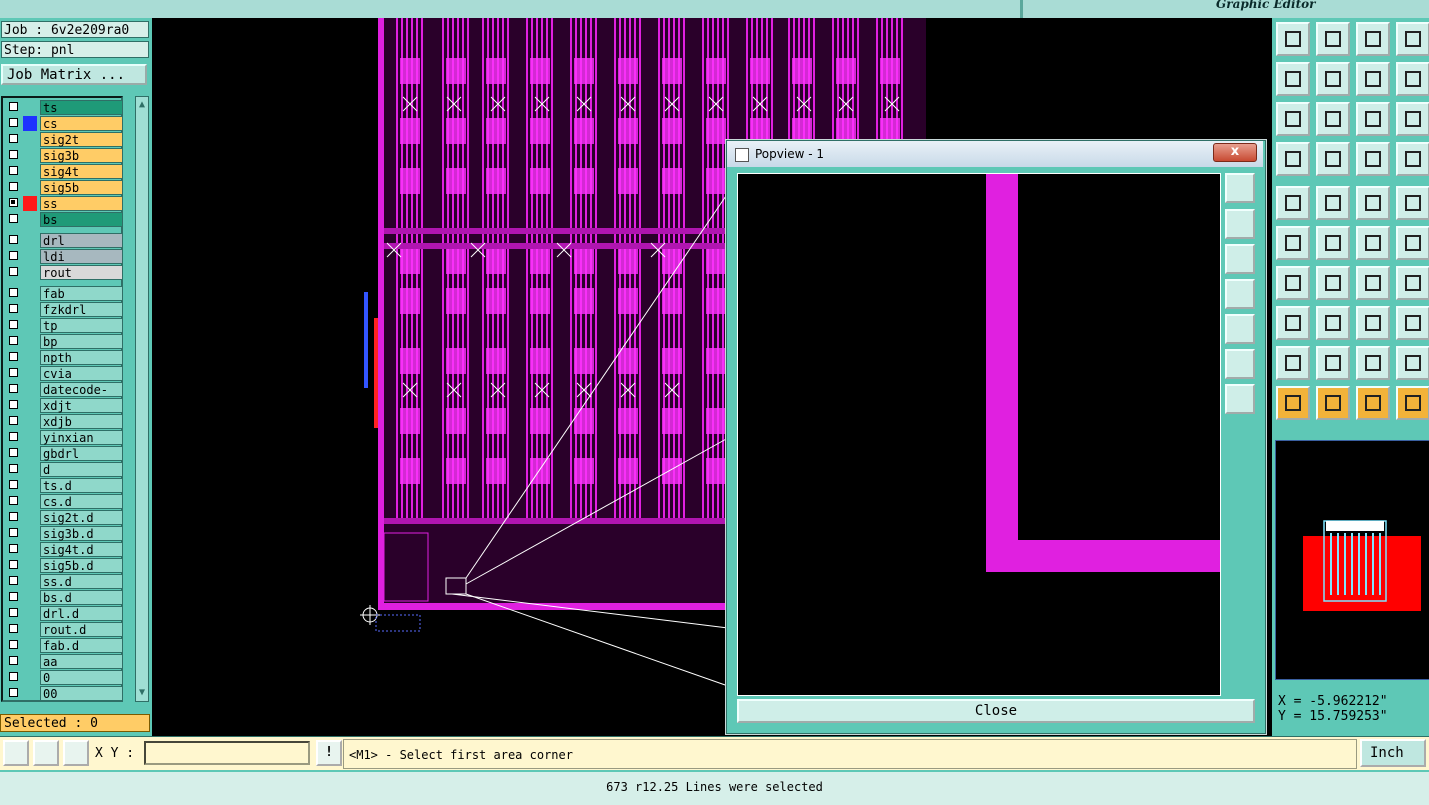 Image resolution: width=1429 pixels, height=805 pixels. I want to click on pv-fit-icon, so click(1240, 364).